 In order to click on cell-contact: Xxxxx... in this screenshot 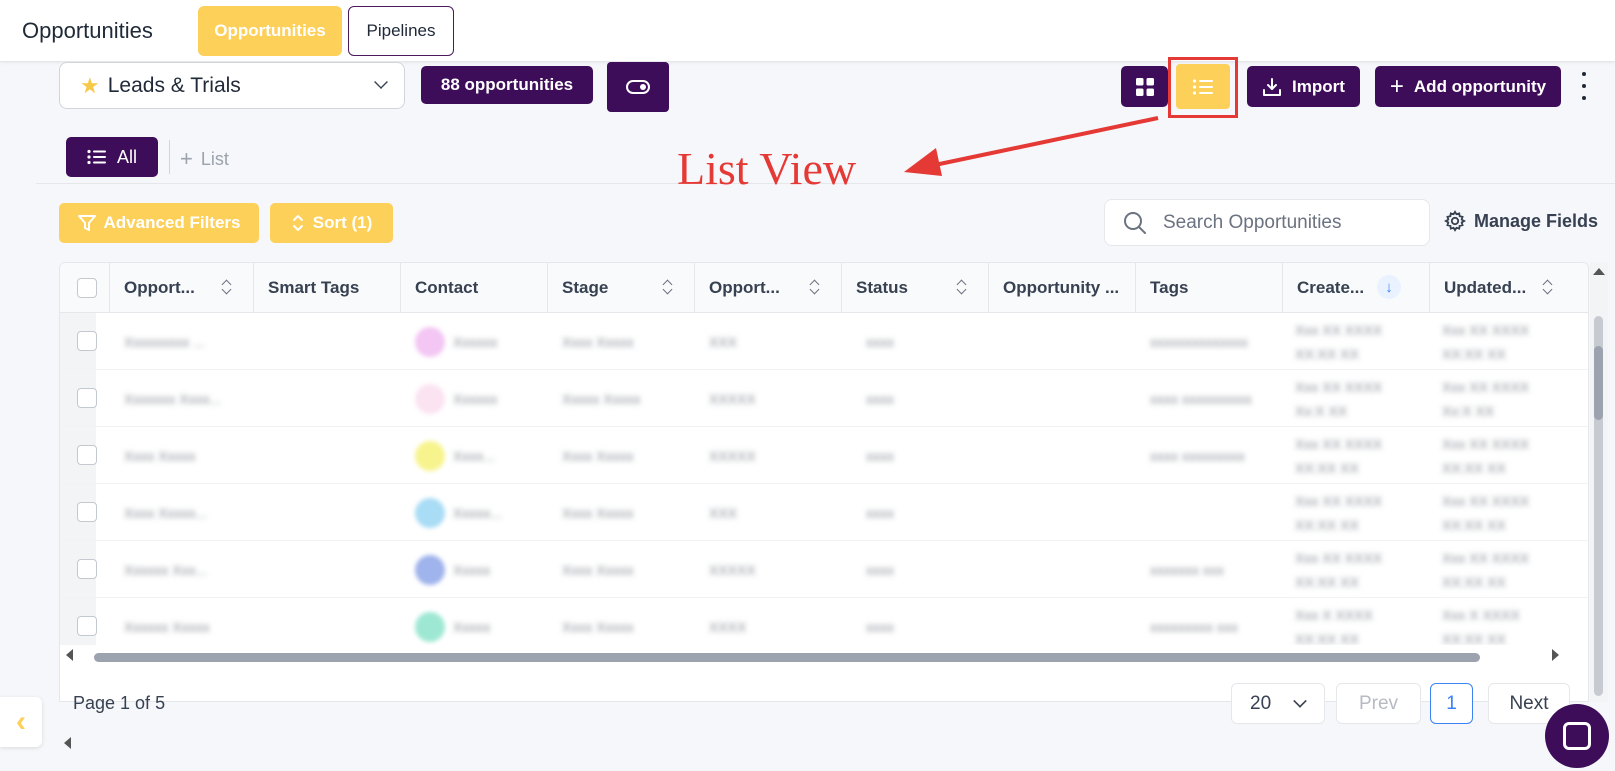, I will do `click(481, 512)`.